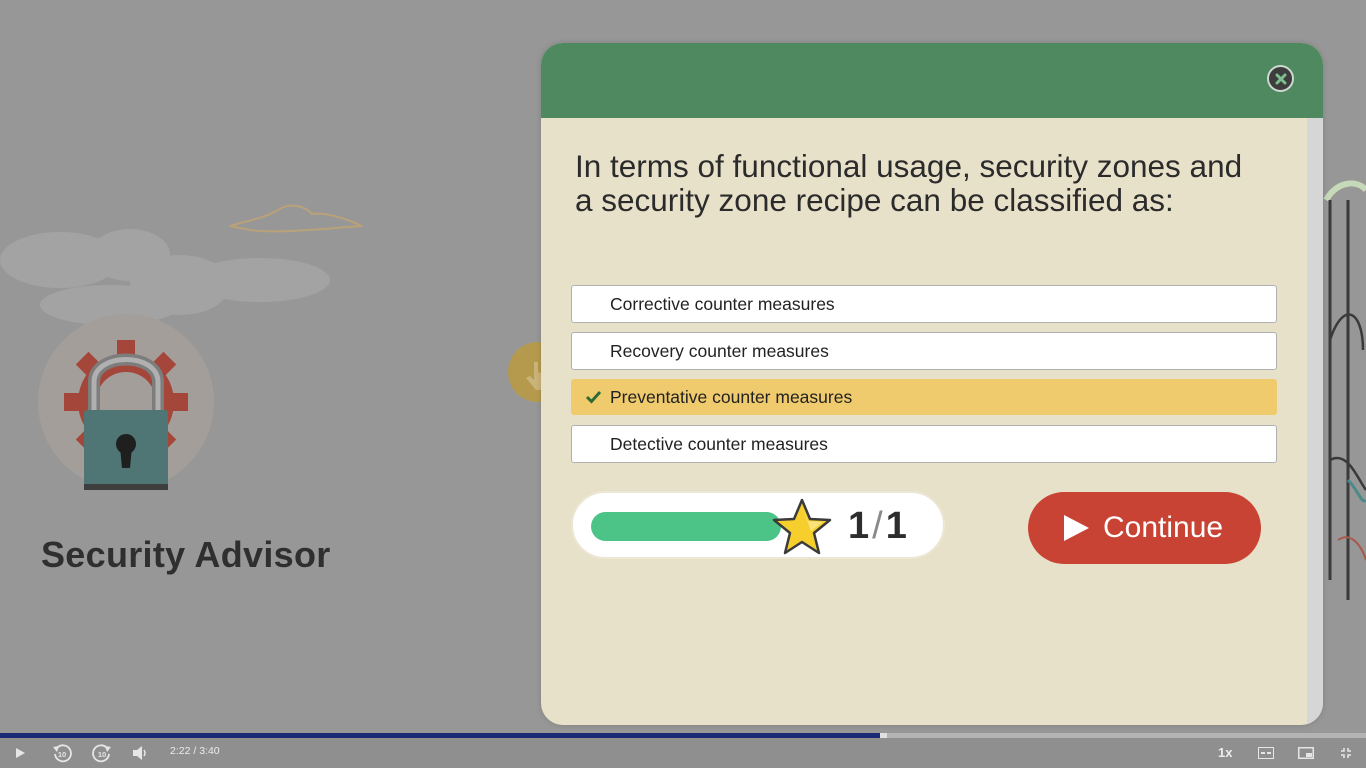 The height and width of the screenshot is (768, 1366). I want to click on score-total: 1, so click(896, 526).